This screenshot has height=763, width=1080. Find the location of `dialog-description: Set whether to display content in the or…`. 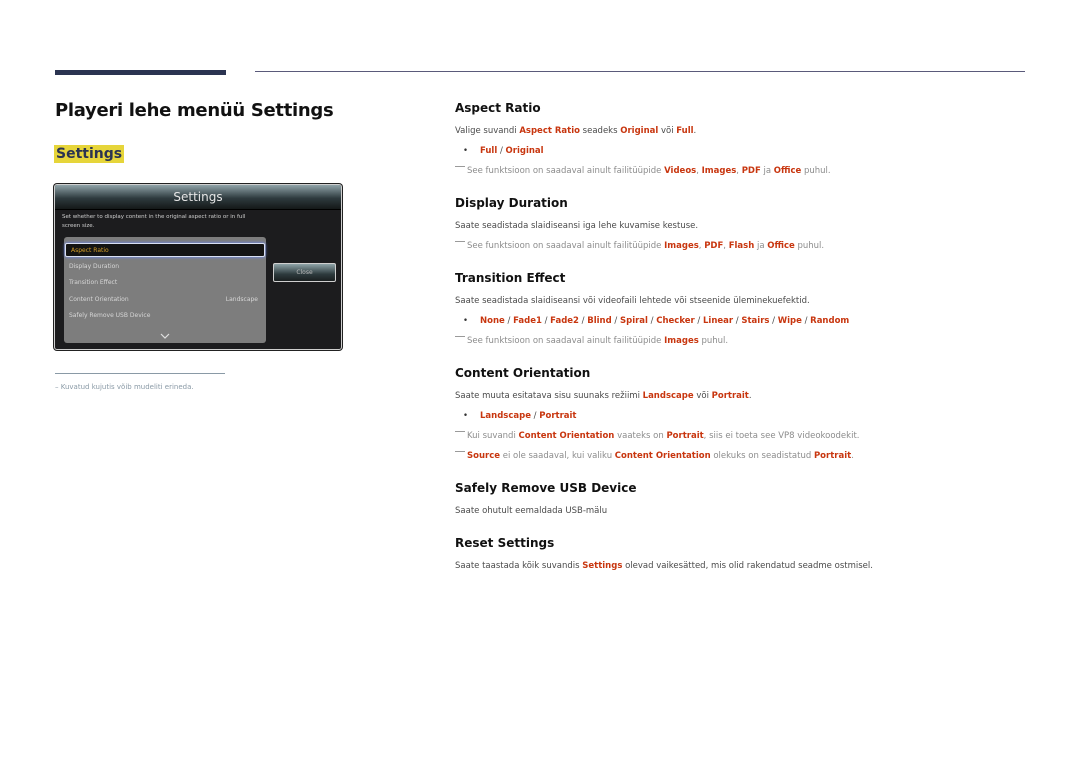

dialog-description: Set whether to display content in the or… is located at coordinates (154, 221).